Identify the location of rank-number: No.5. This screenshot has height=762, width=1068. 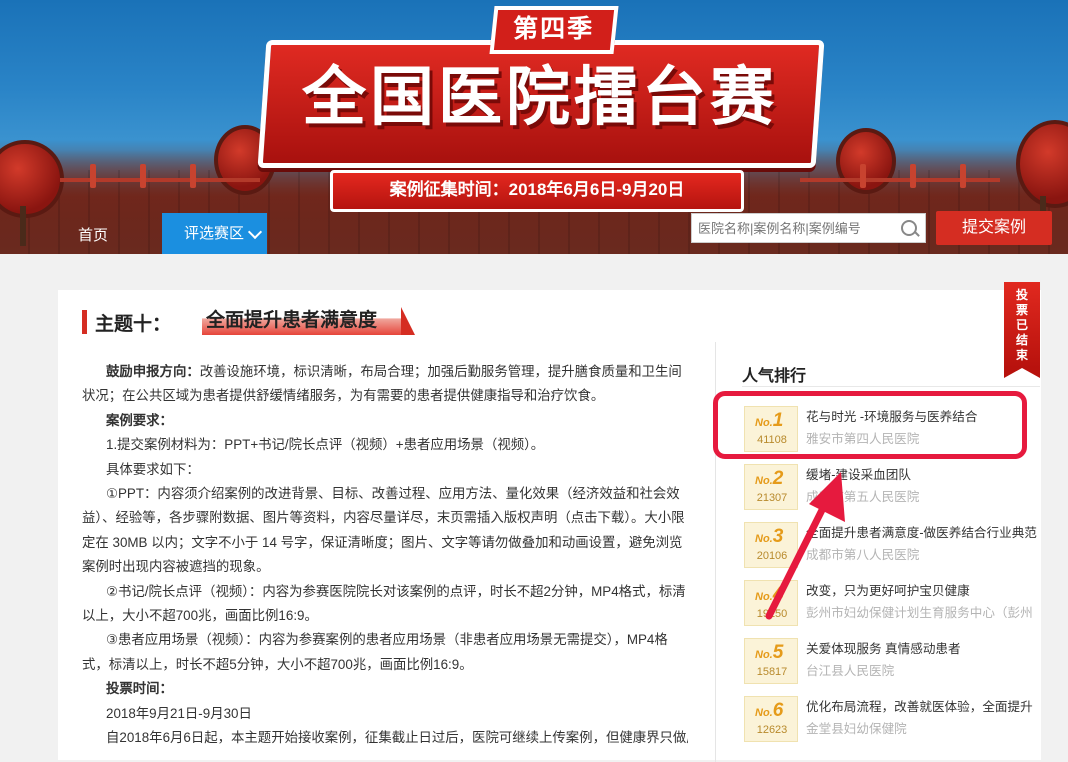
(769, 652).